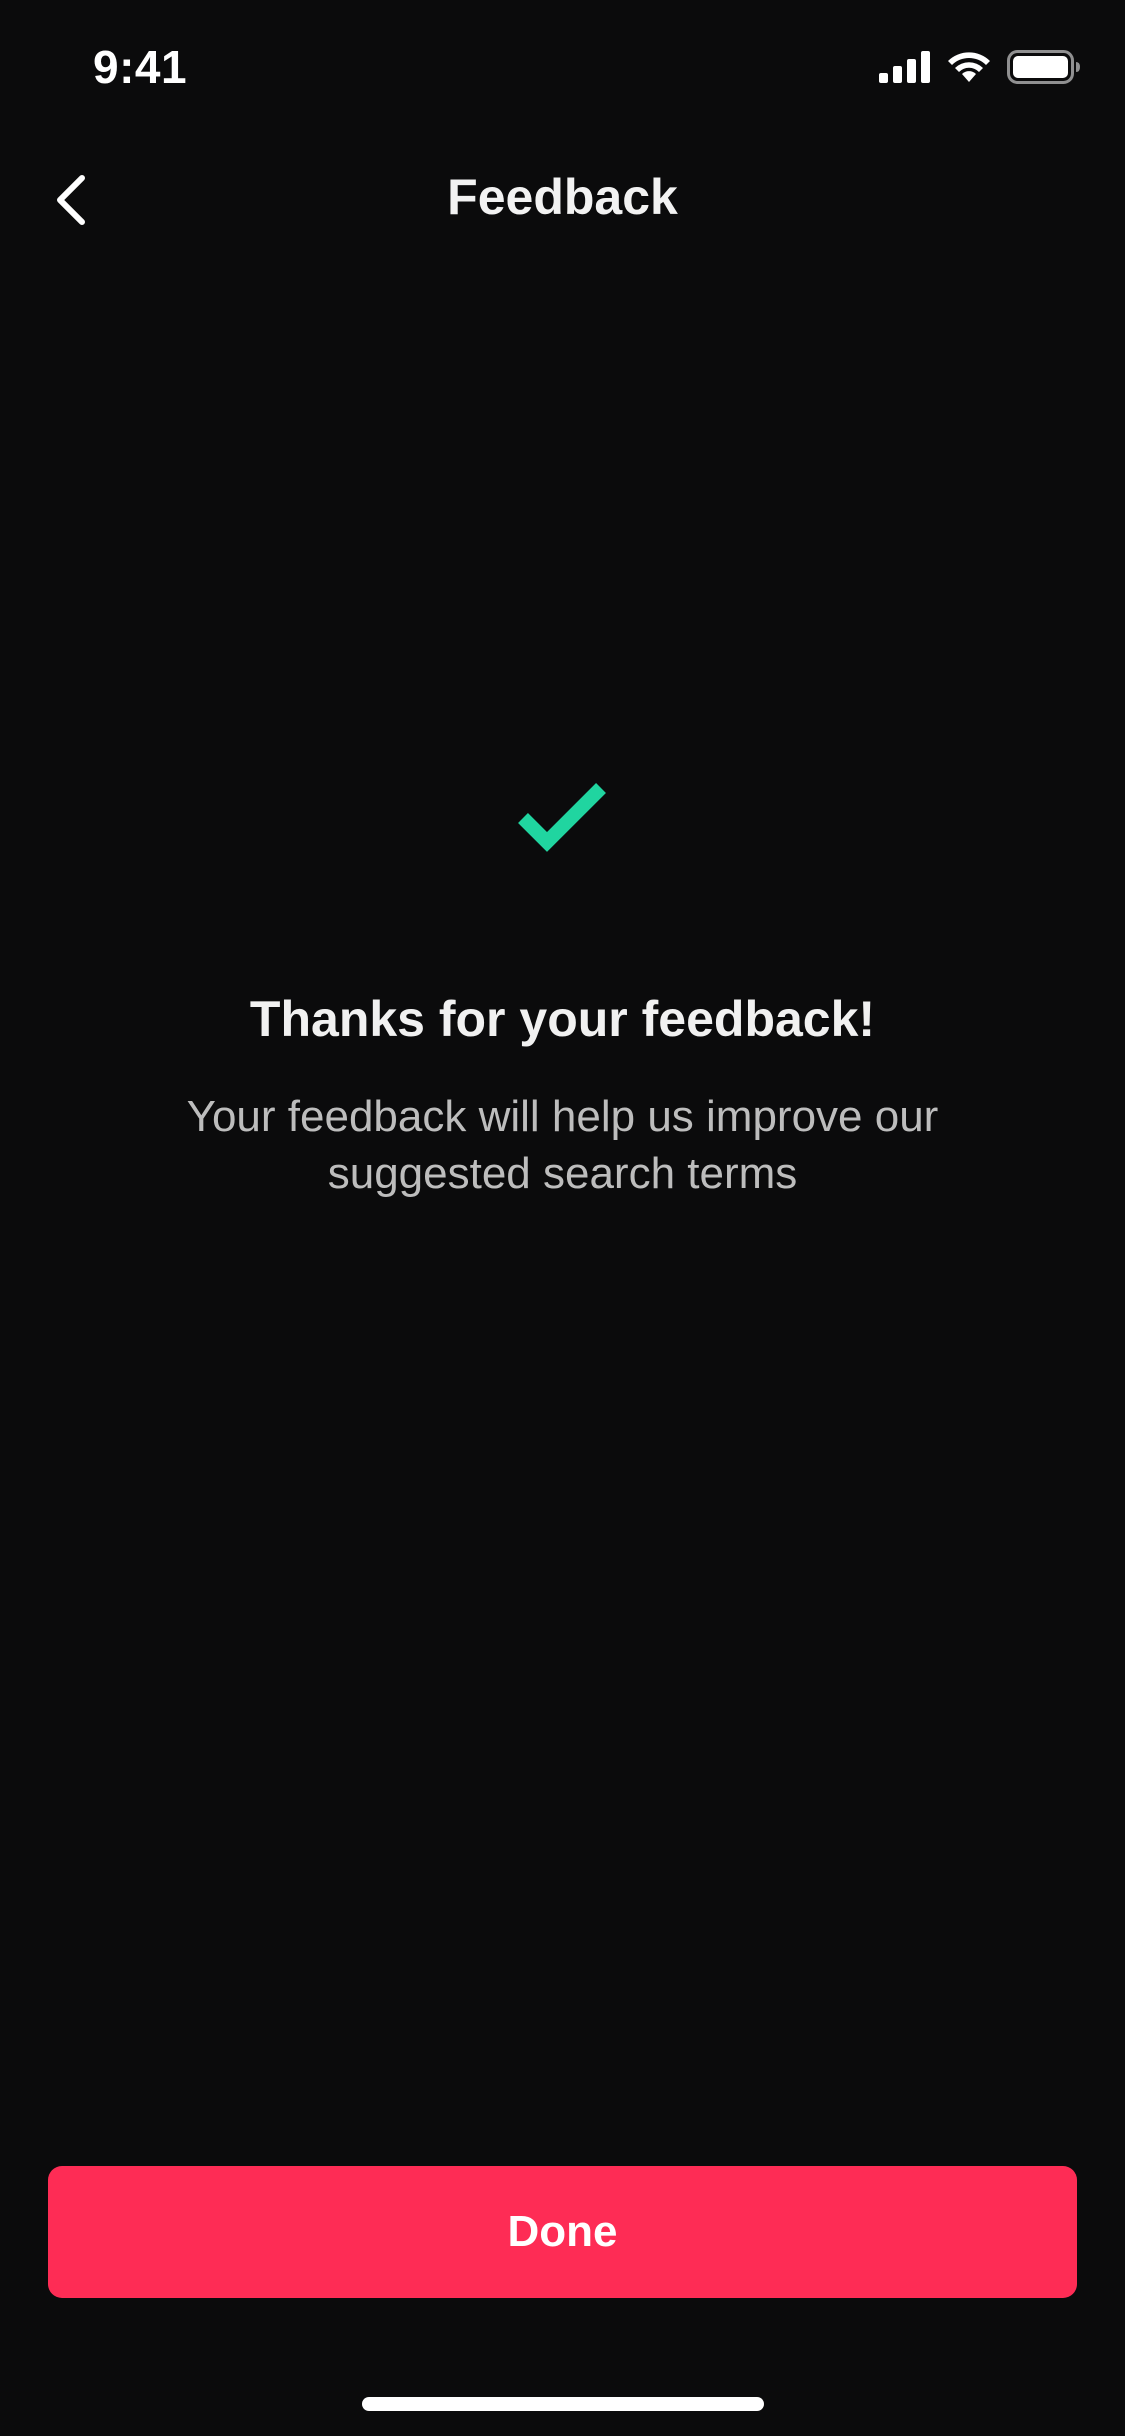 This screenshot has width=1125, height=2436. What do you see at coordinates (563, 2404) in the screenshot?
I see `home-indicator` at bounding box center [563, 2404].